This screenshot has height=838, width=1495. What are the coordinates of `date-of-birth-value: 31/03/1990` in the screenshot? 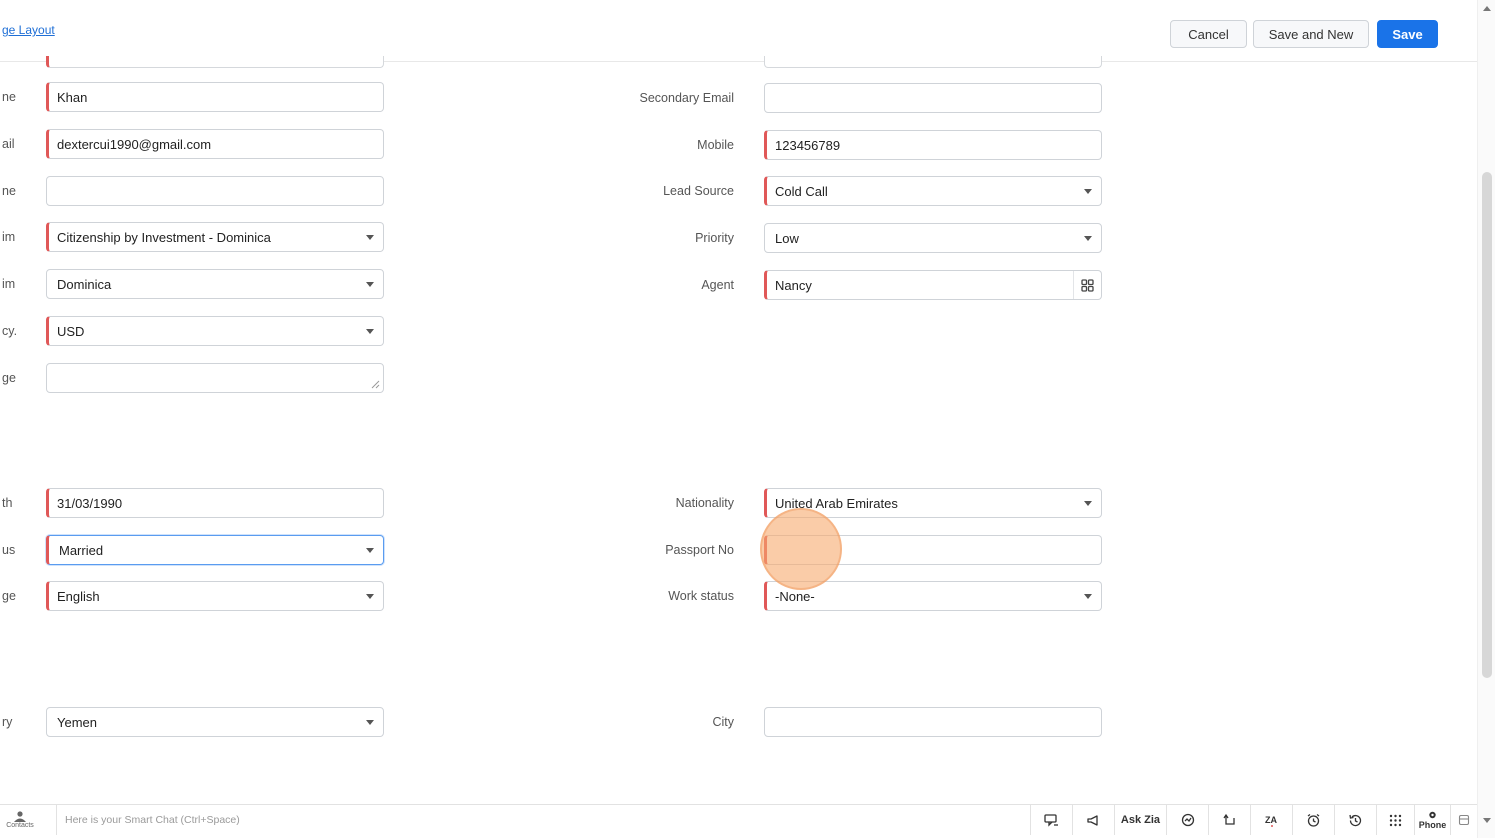 It's located at (90, 503).